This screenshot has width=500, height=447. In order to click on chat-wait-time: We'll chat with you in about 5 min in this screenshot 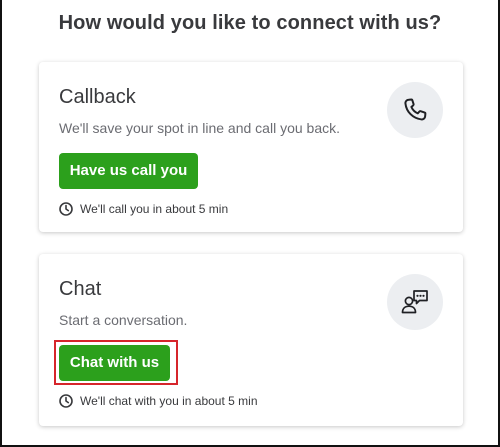, I will do `click(158, 401)`.